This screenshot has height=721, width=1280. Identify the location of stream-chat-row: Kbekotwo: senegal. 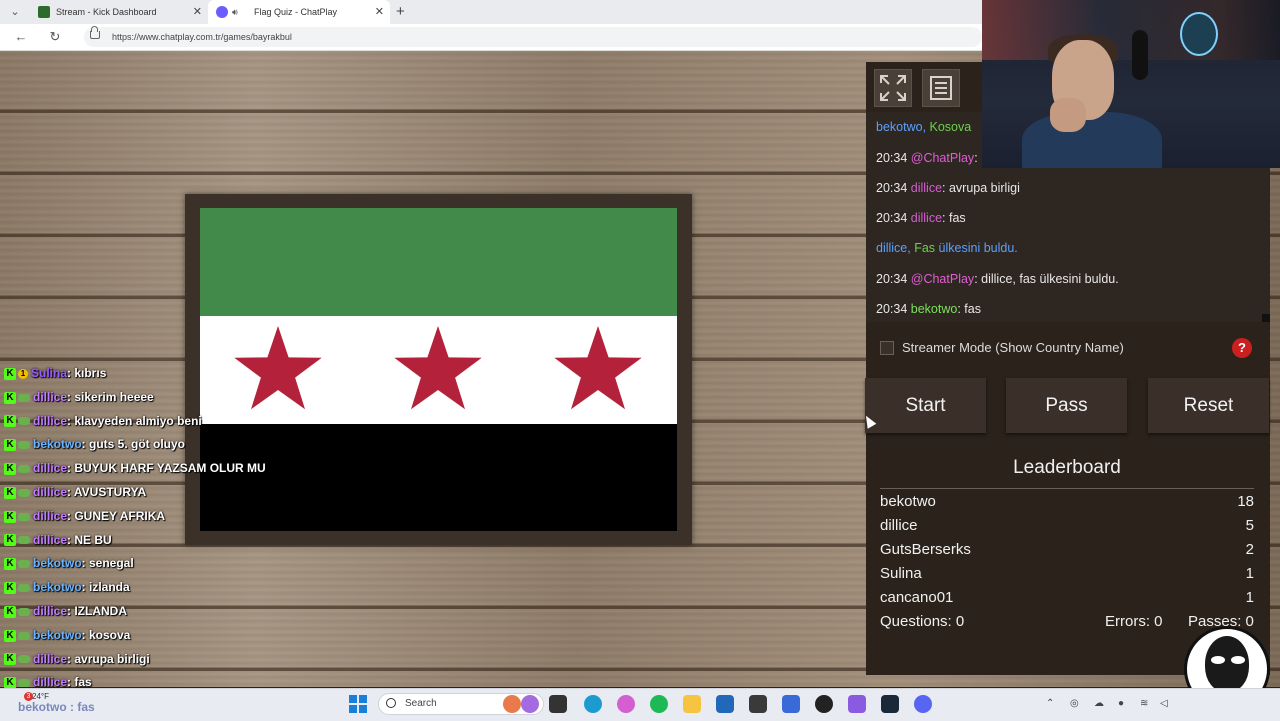
(67, 565).